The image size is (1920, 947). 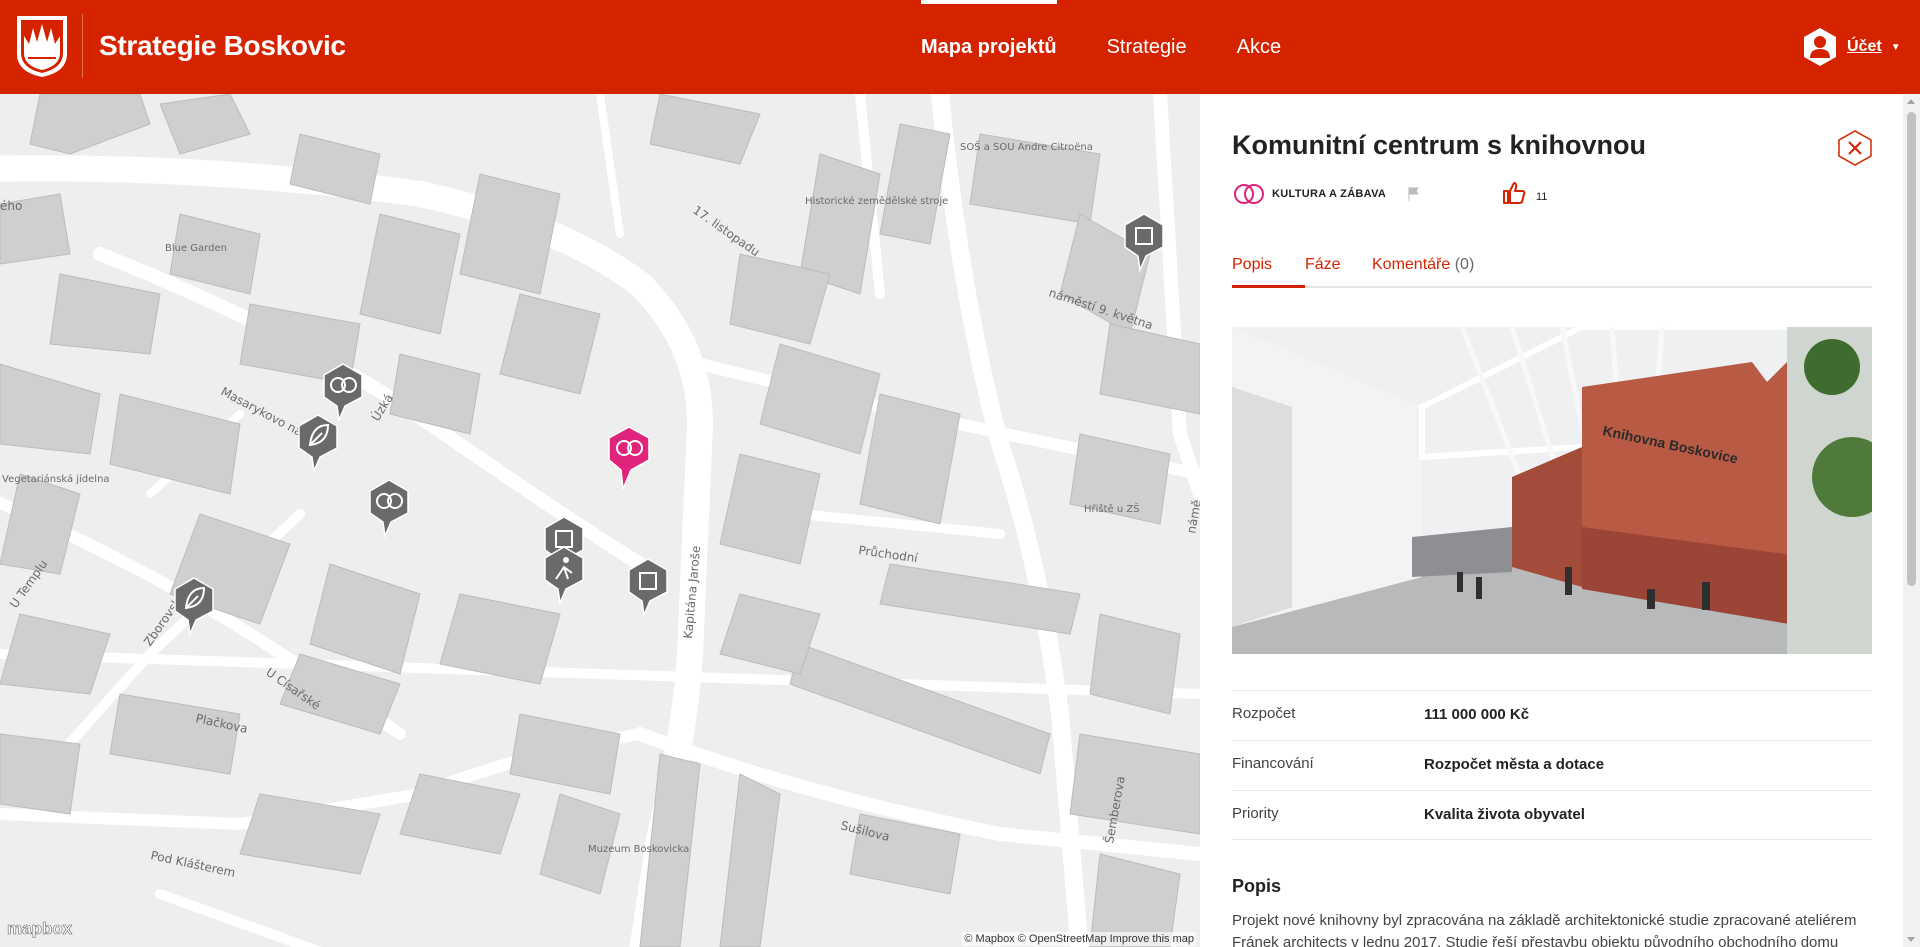 What do you see at coordinates (1152, 939) in the screenshot?
I see `improve-map-link: Improve this map` at bounding box center [1152, 939].